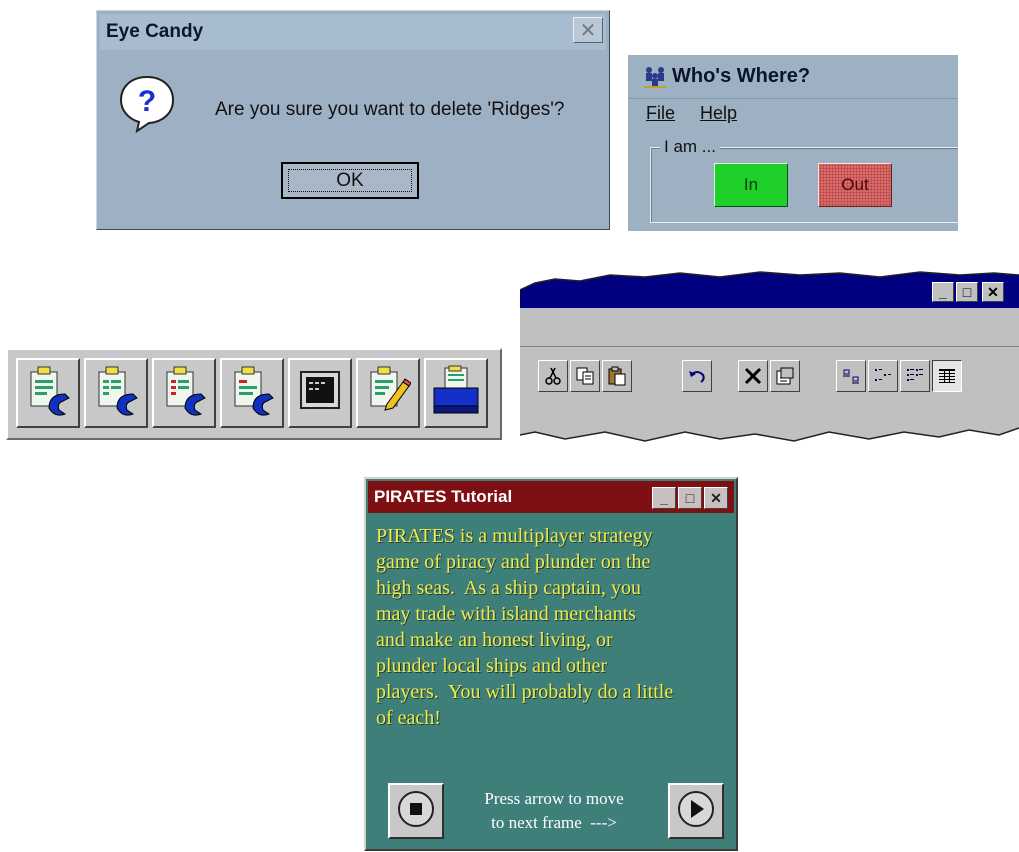 This screenshot has height=852, width=1019. Describe the element at coordinates (506, 614) in the screenshot. I see `tutorial-line: may trade with island merchants` at that location.